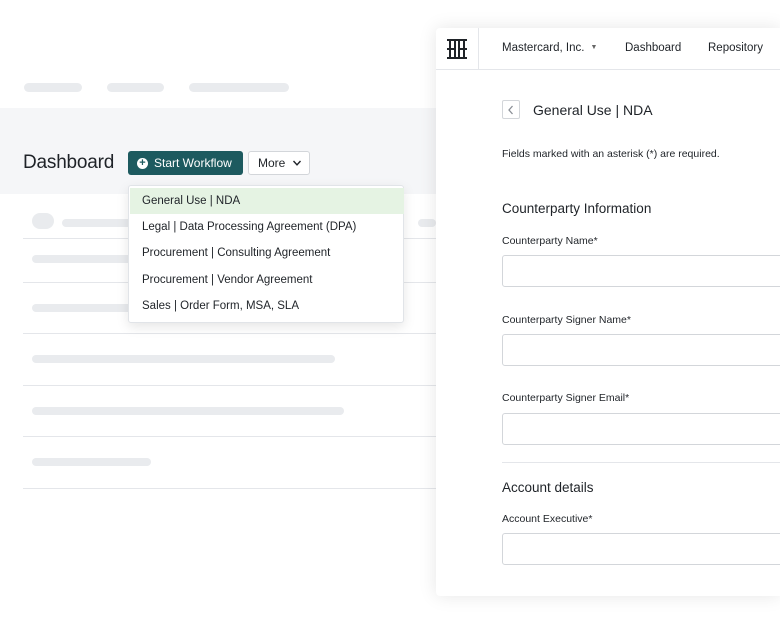 The image size is (780, 624). What do you see at coordinates (594, 47) in the screenshot?
I see `caret-down-icon: ▼` at bounding box center [594, 47].